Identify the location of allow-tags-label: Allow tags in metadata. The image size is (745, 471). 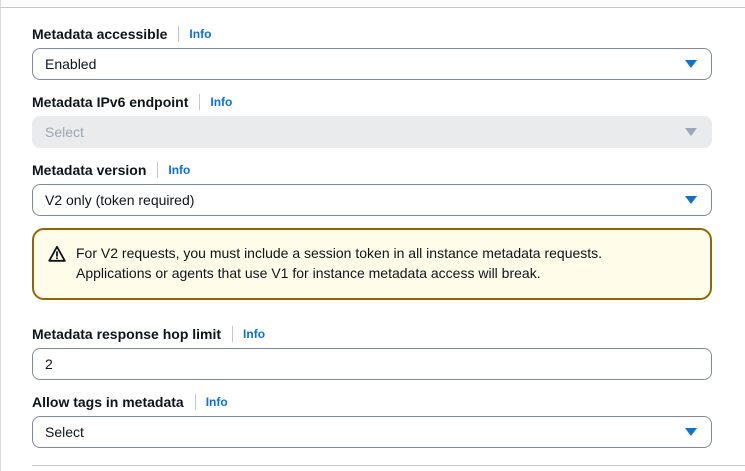
(108, 402).